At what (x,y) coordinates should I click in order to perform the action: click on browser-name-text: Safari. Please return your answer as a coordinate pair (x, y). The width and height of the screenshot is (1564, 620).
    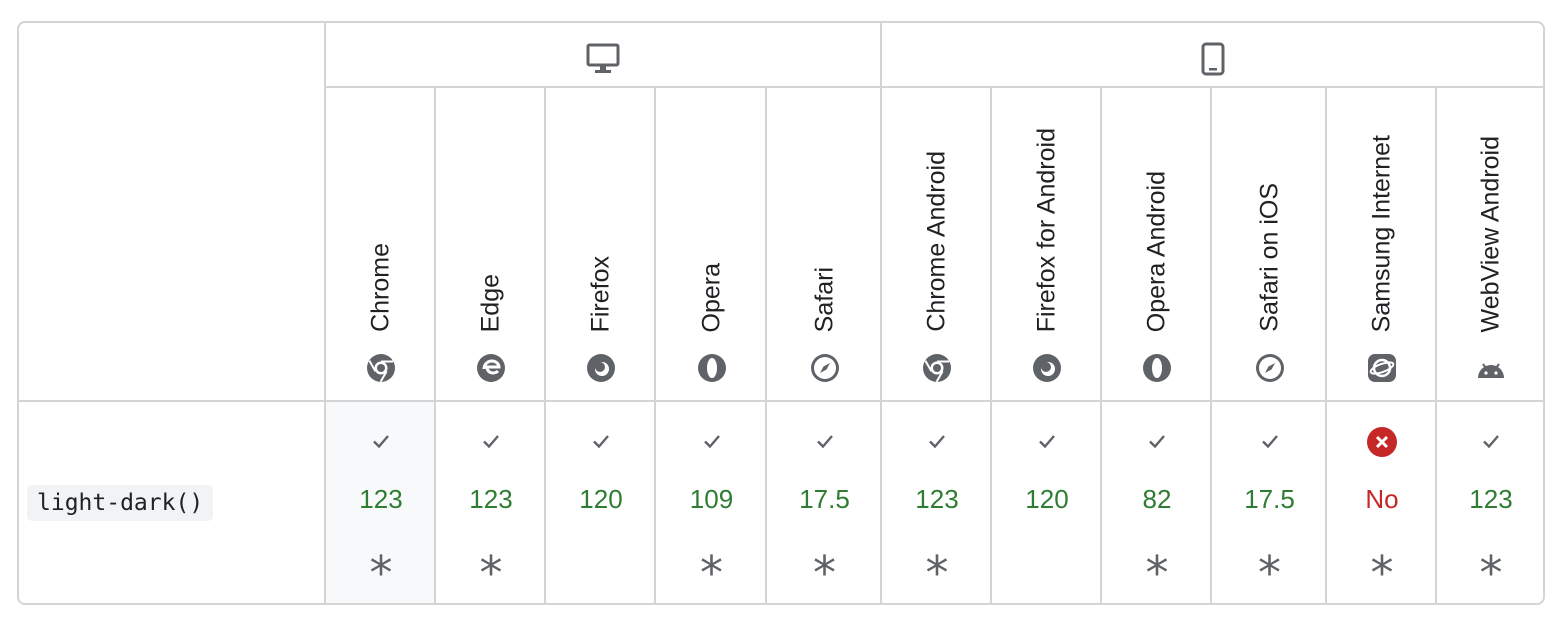
    Looking at the image, I should click on (824, 299).